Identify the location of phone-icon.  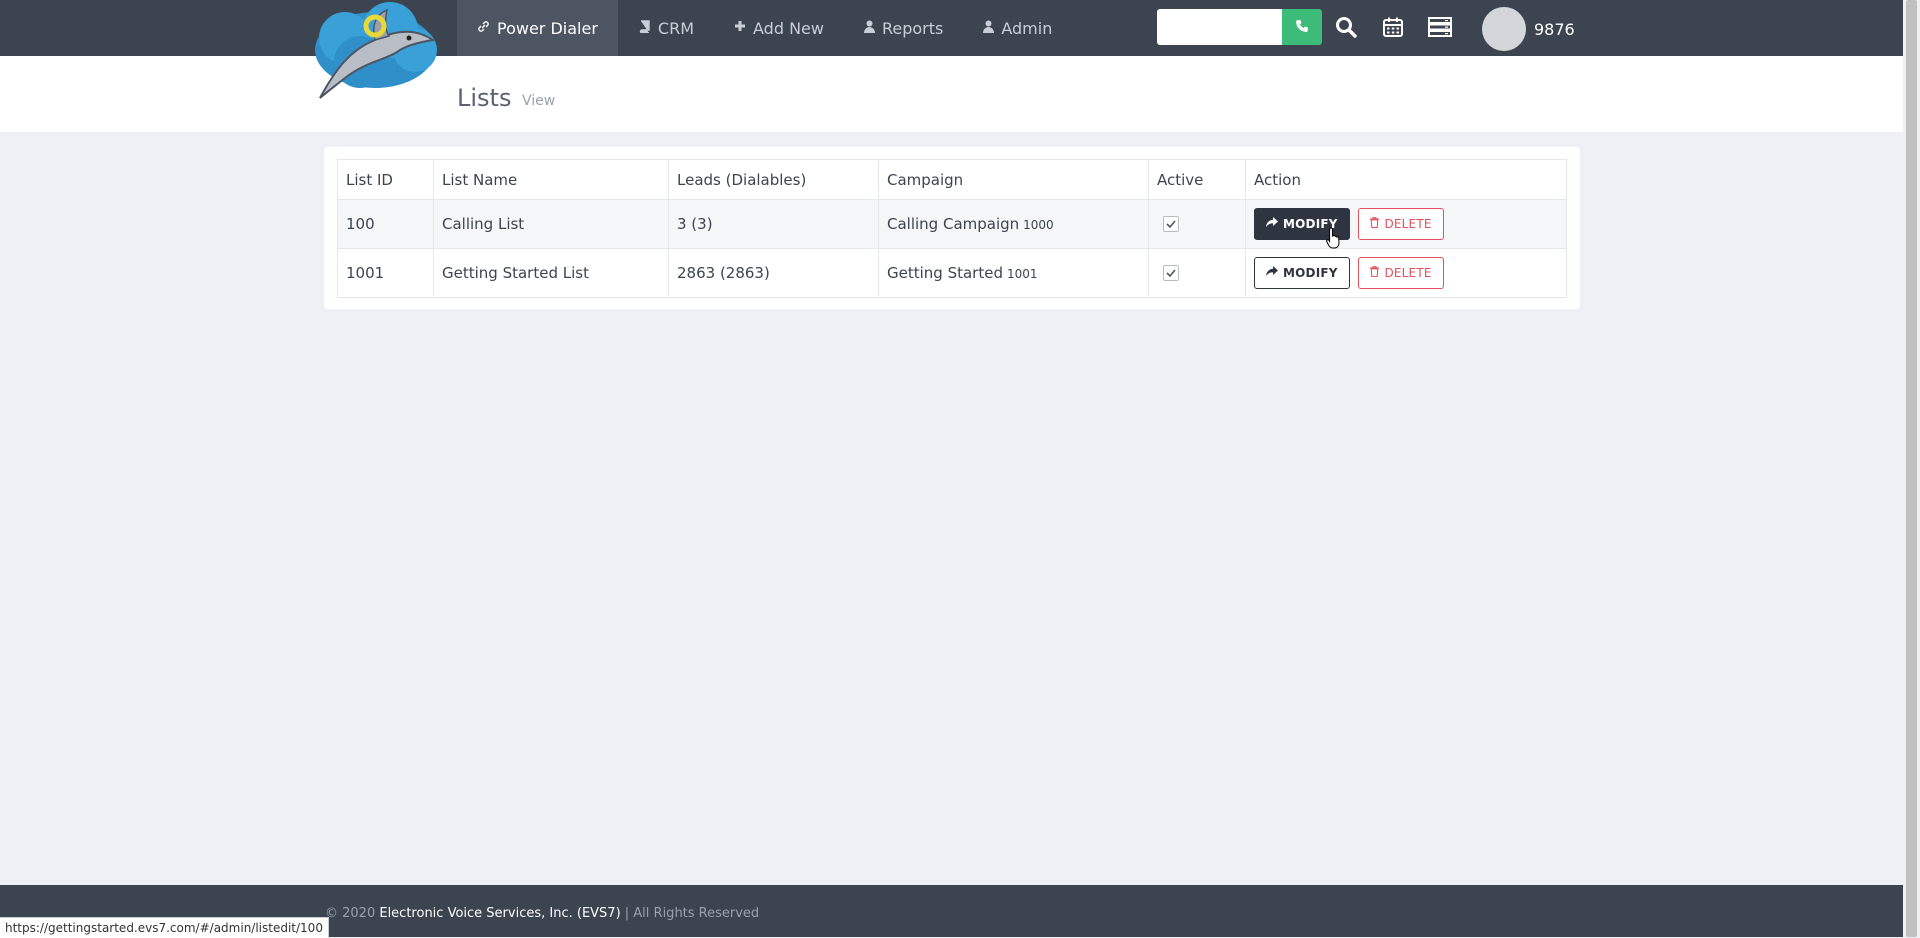
(1302, 27).